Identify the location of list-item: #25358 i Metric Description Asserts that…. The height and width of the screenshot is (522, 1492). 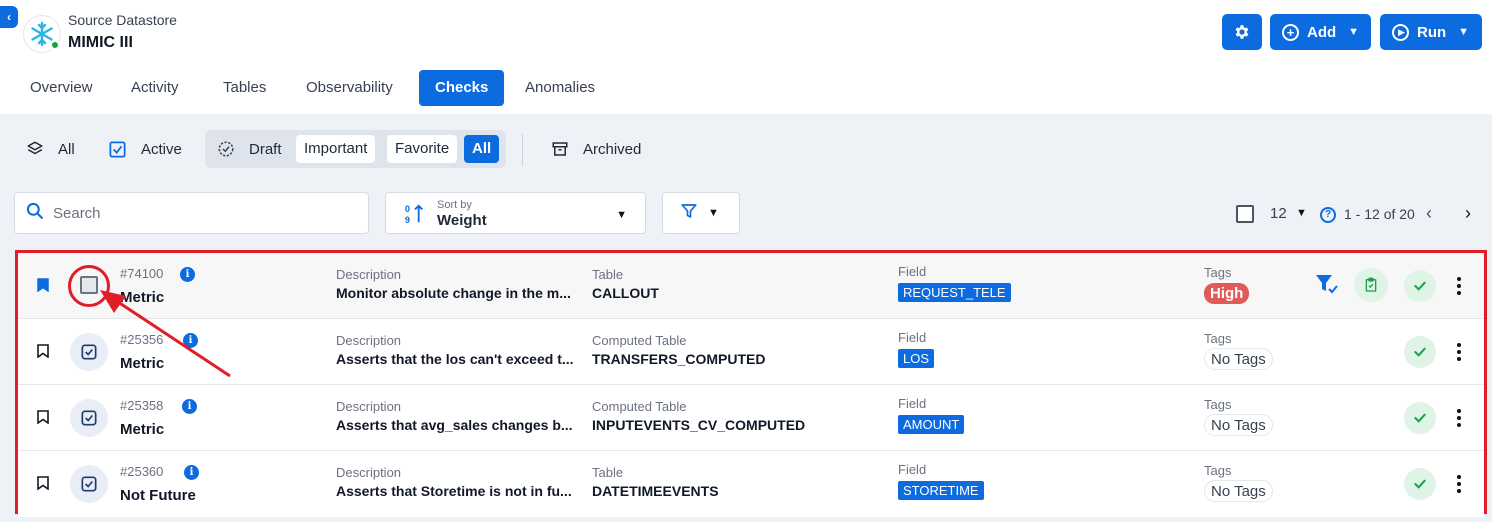
(751, 418).